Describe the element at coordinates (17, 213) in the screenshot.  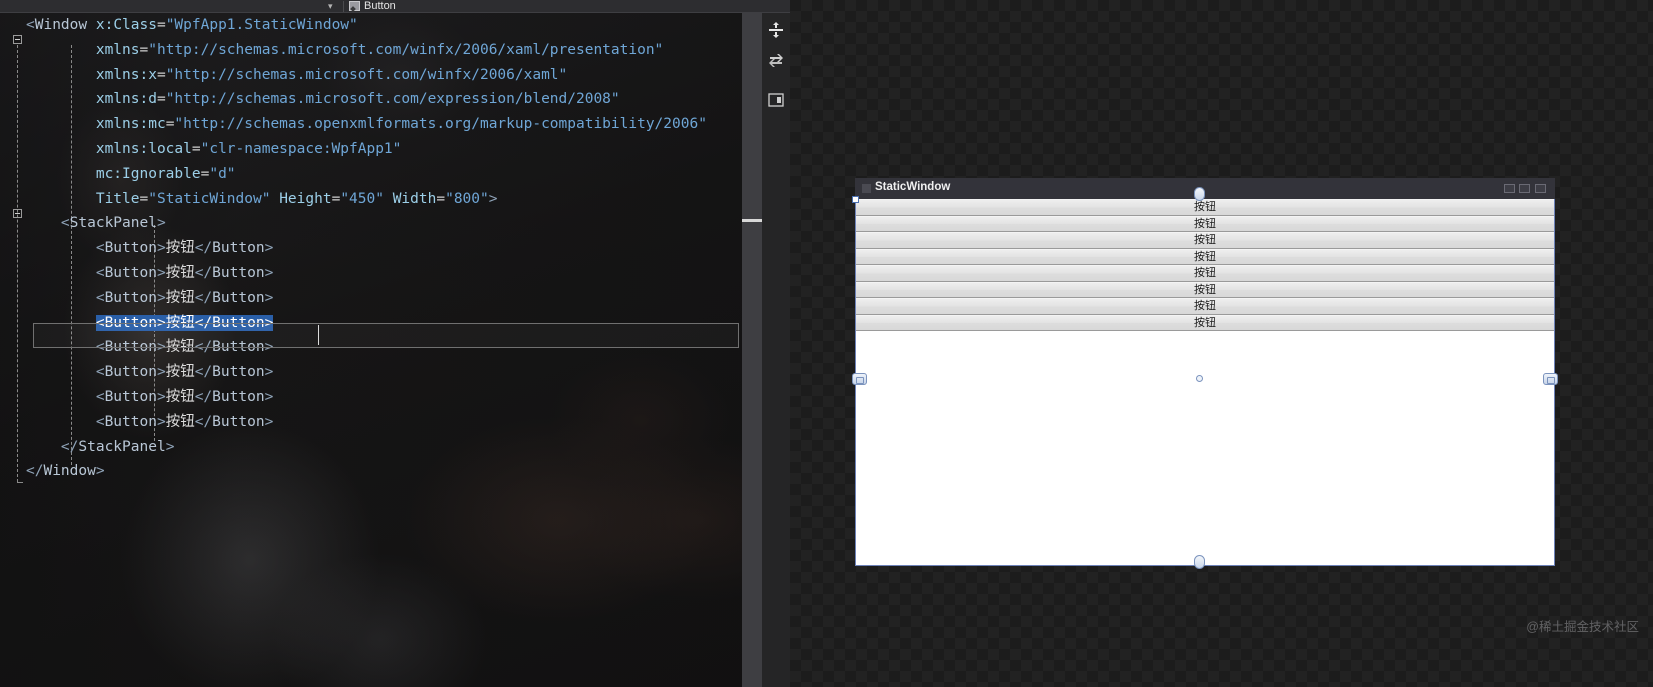
I see `fold-toggle-stackpanel` at that location.